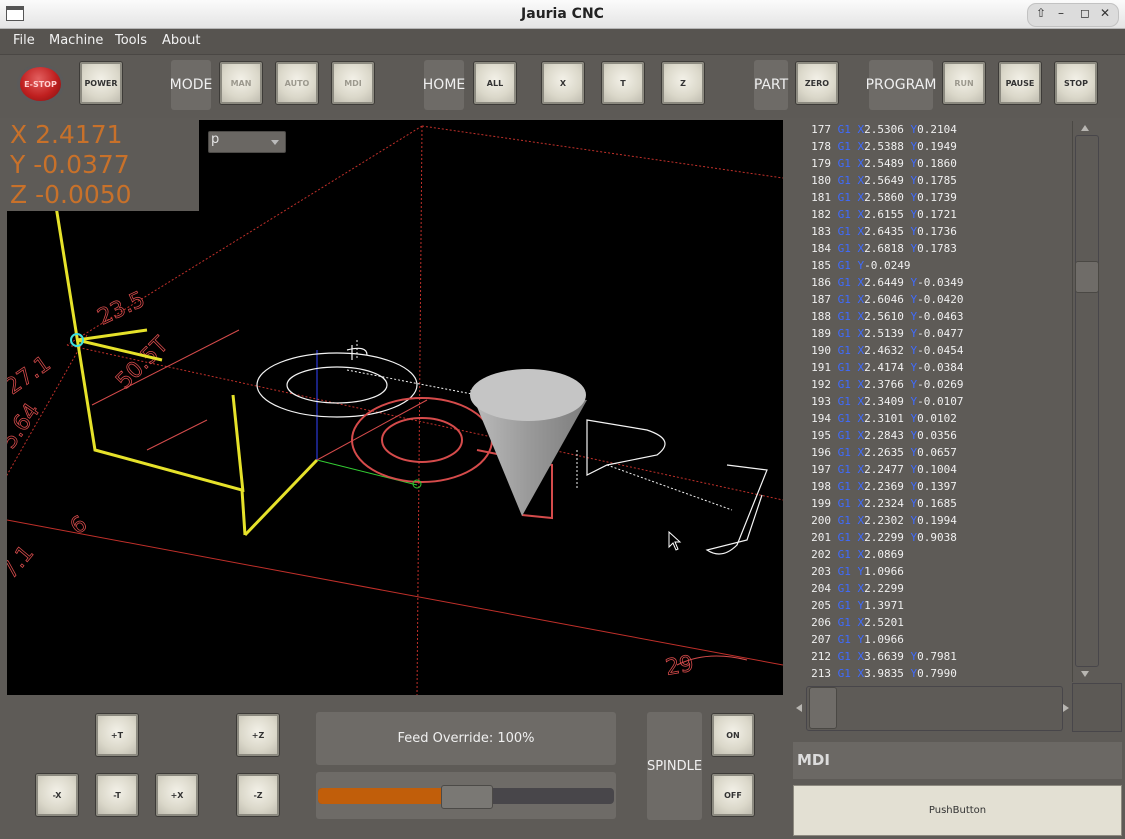 The height and width of the screenshot is (839, 1125). I want to click on gcode-line: 191 G1 X2.4174 Y-0.0384, so click(932, 367).